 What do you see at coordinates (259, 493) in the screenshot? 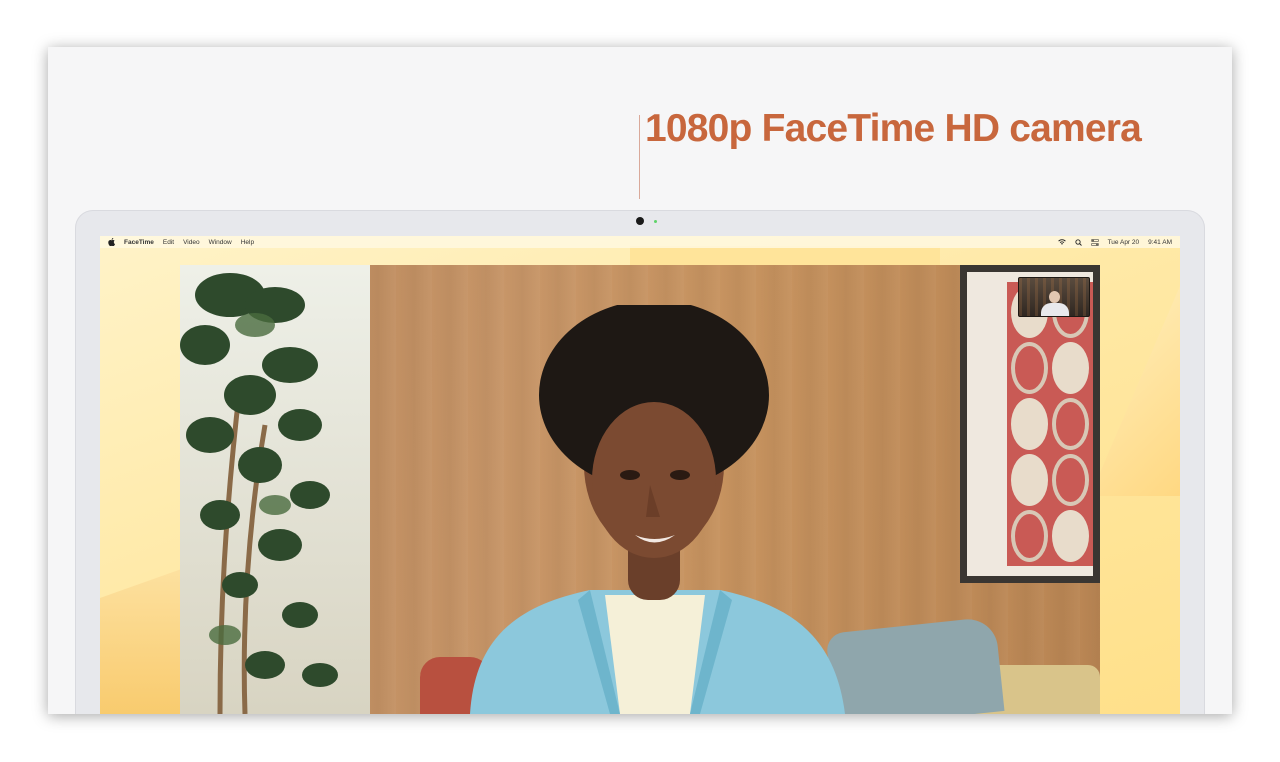
I see `plant-image` at bounding box center [259, 493].